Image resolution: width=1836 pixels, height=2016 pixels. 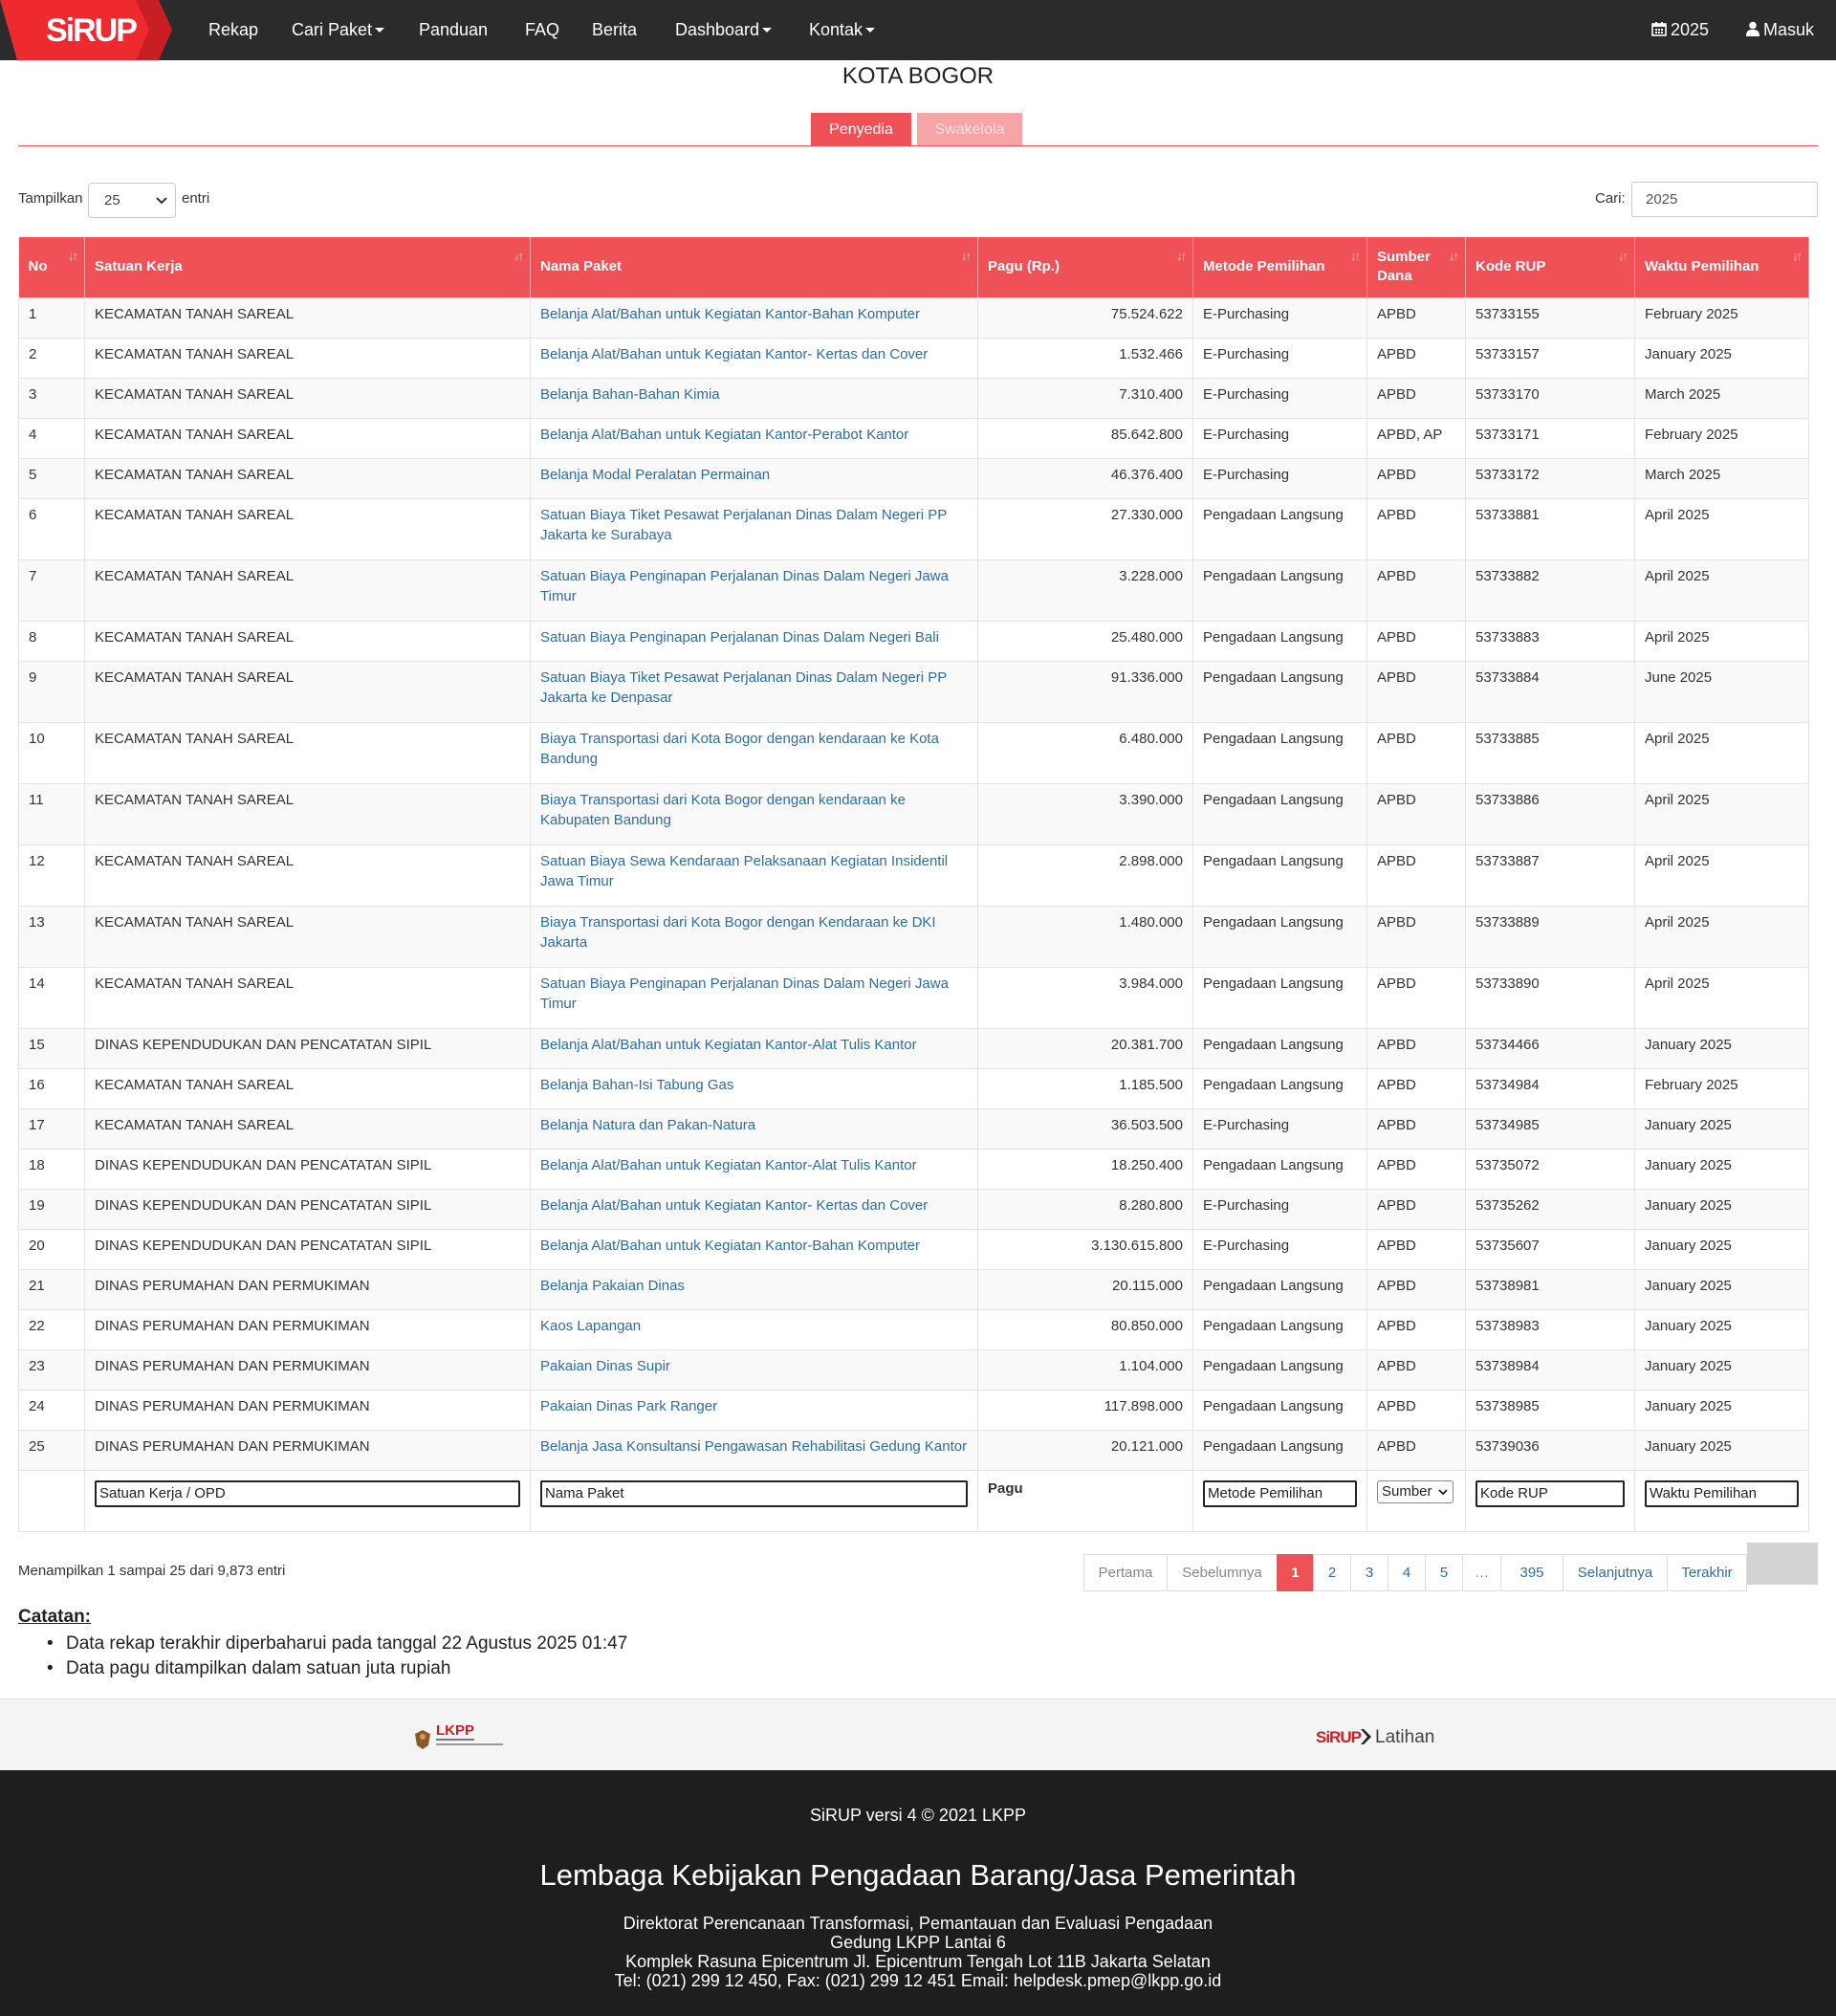 What do you see at coordinates (1550, 397) in the screenshot?
I see `cell-kode-rup: 53733170` at bounding box center [1550, 397].